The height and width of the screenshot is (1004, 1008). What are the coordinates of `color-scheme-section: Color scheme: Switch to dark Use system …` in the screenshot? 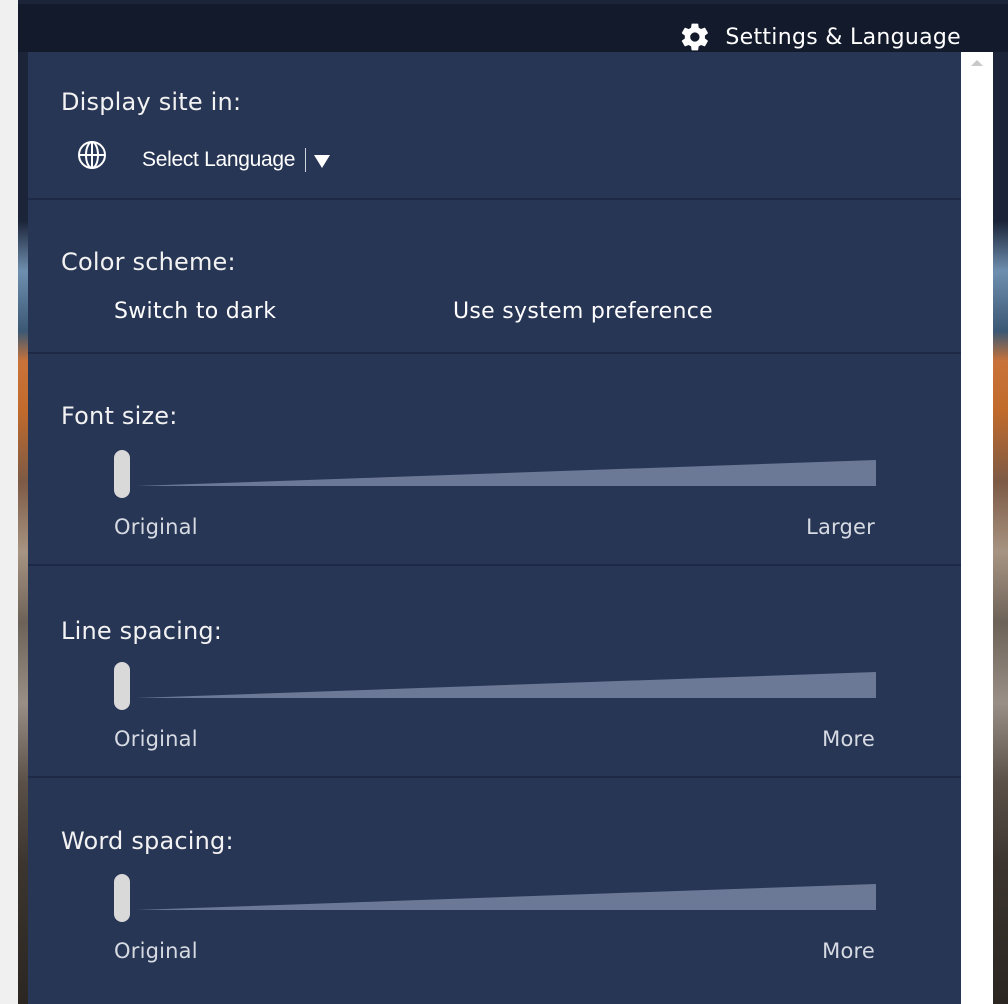 It's located at (494, 277).